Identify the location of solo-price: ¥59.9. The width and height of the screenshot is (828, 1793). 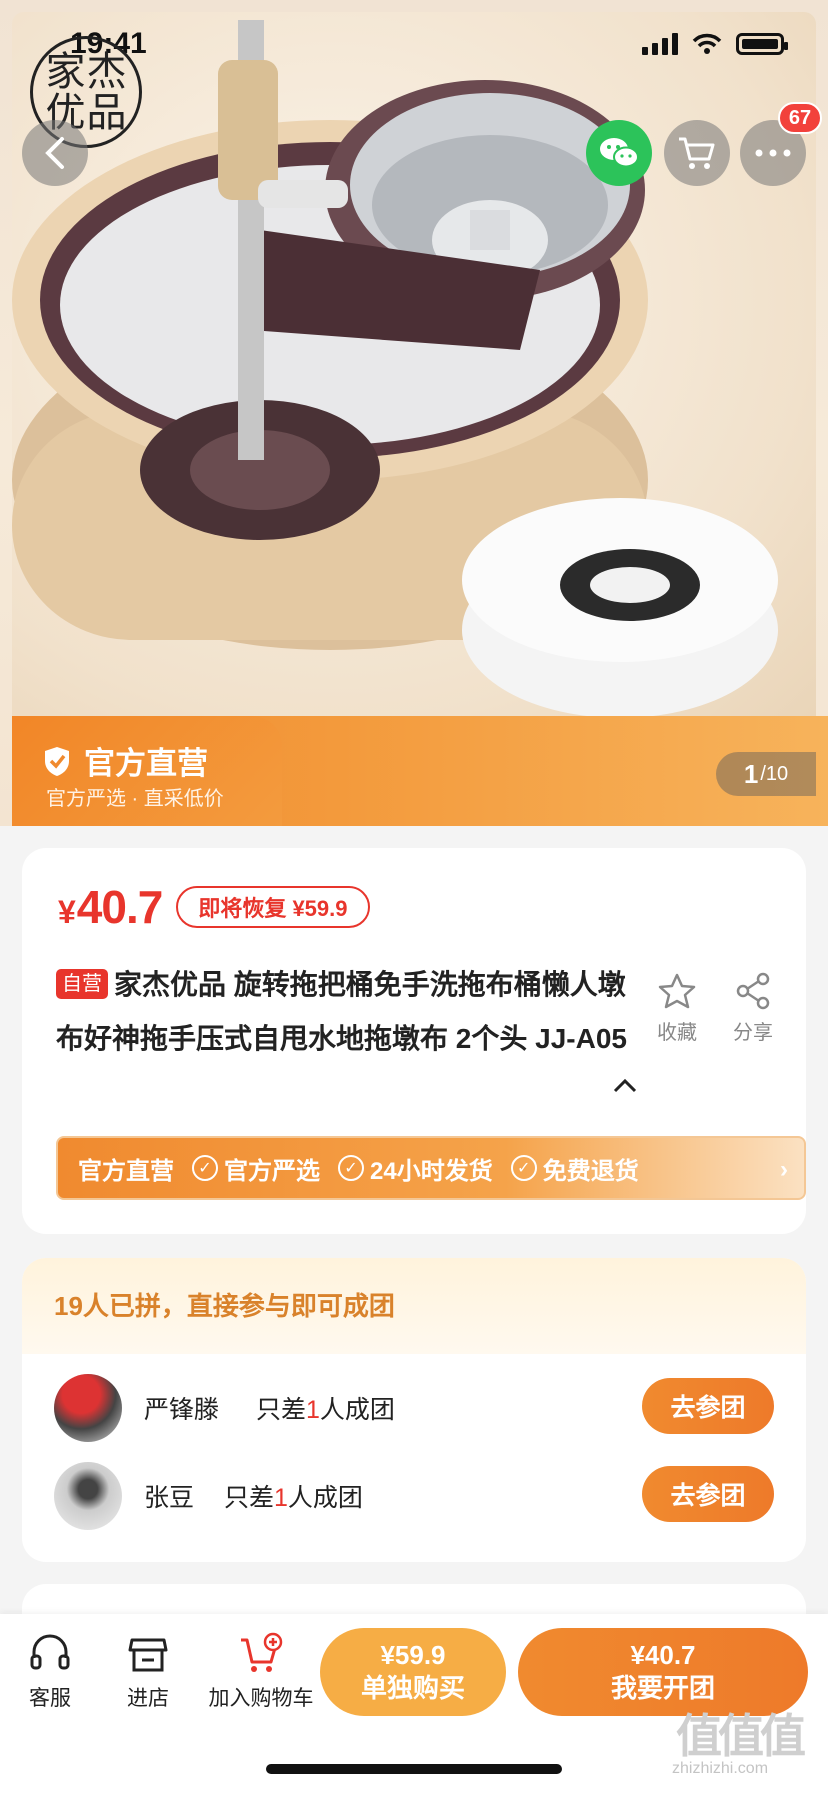
(413, 1655).